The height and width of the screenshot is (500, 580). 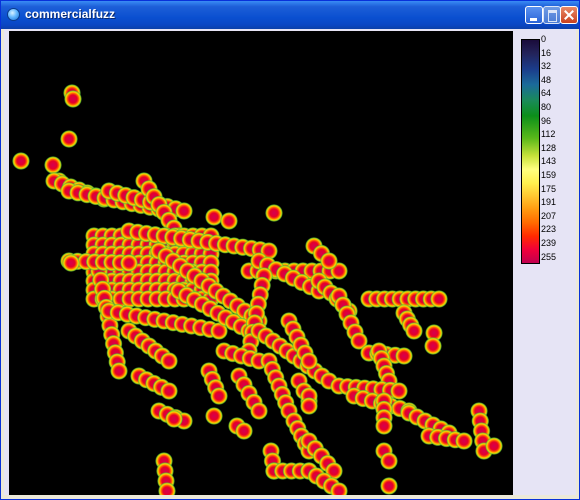 I want to click on window-title: commercialfuzz, so click(x=70, y=14).